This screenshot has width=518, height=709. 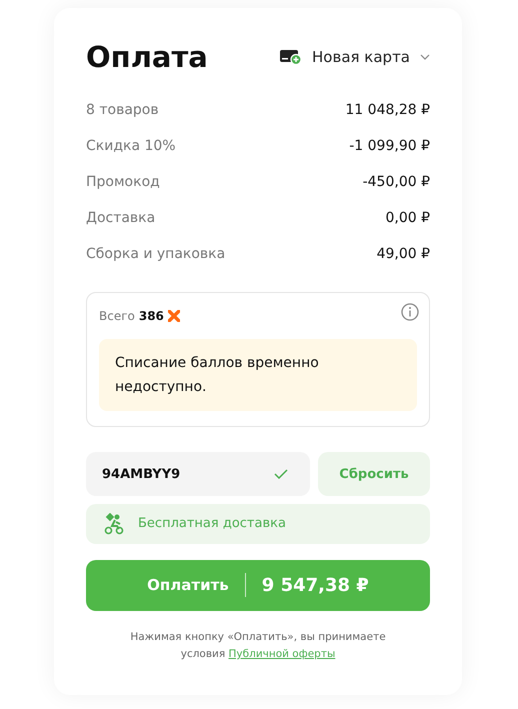 I want to click on reset-button: Сбросить, so click(x=374, y=474).